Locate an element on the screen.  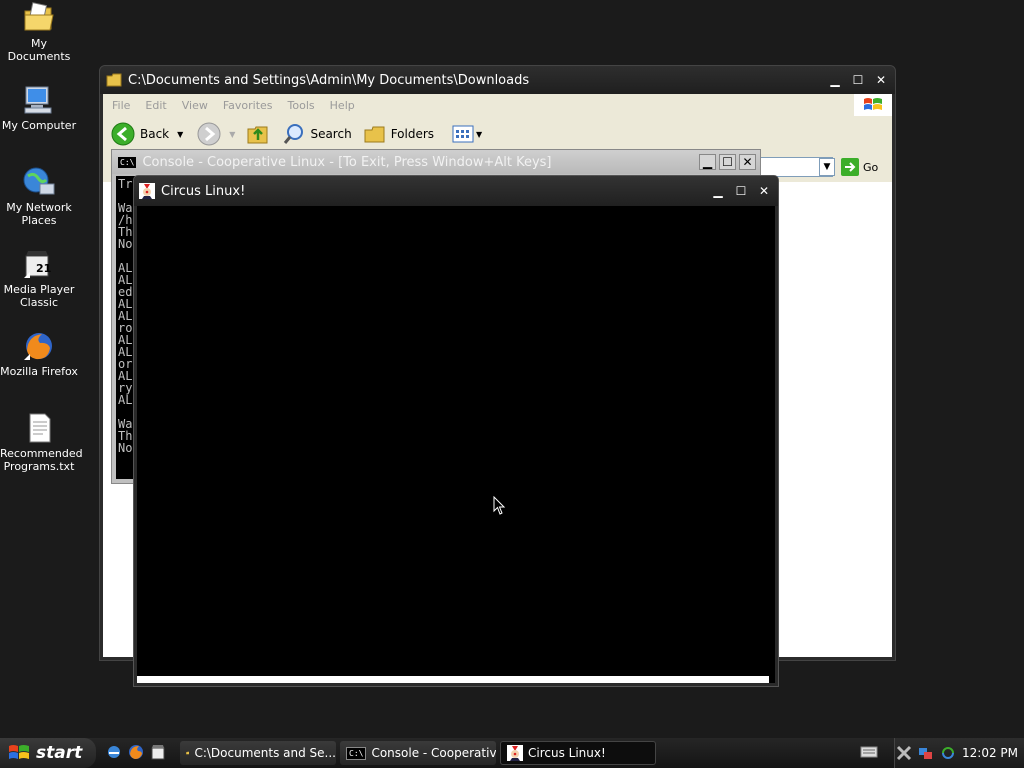
search-button: Search is located at coordinates (317, 134).